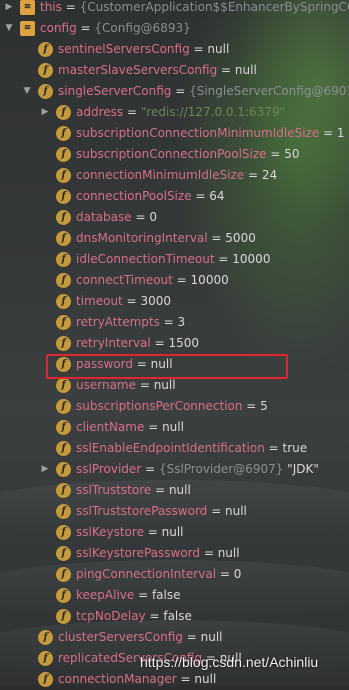  Describe the element at coordinates (183, 343) in the screenshot. I see `field-value: 1500` at that location.